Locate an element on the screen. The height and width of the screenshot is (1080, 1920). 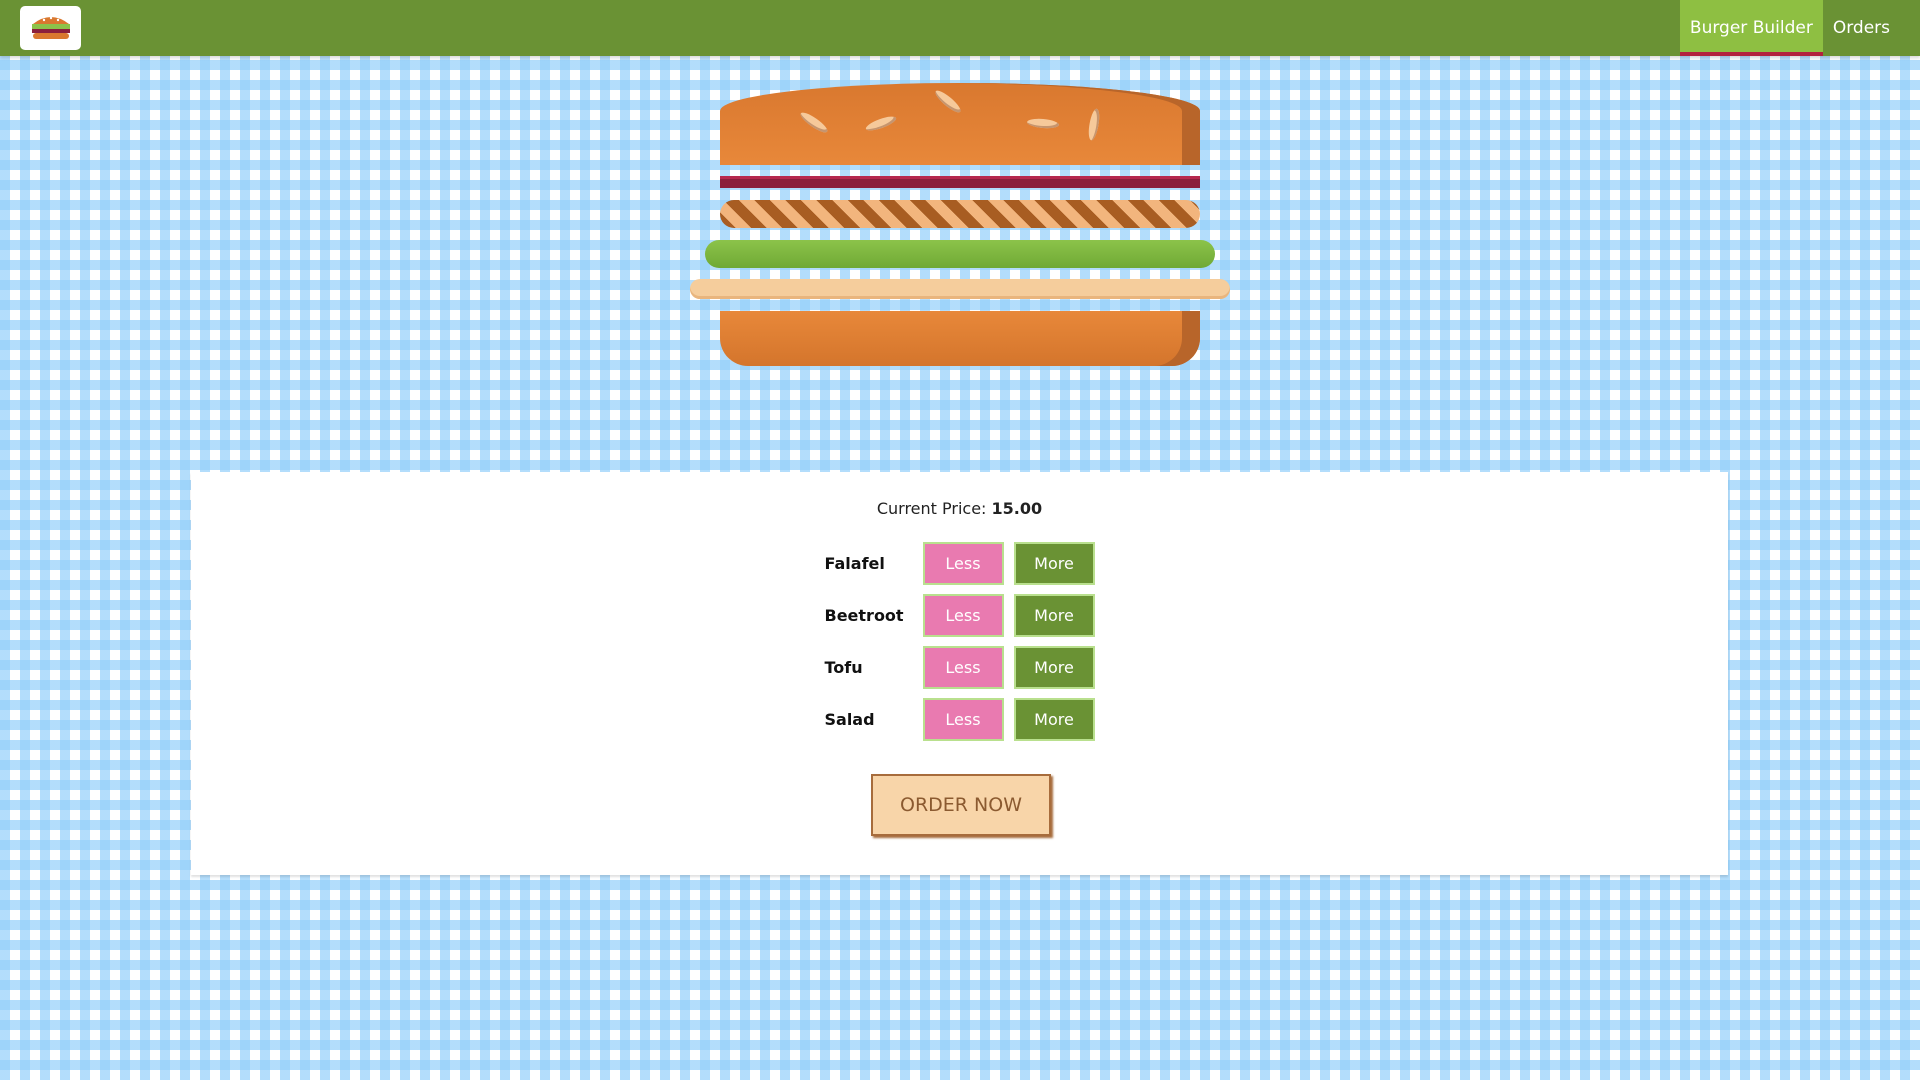
control-row-salad: Salad Less More is located at coordinates (959, 719).